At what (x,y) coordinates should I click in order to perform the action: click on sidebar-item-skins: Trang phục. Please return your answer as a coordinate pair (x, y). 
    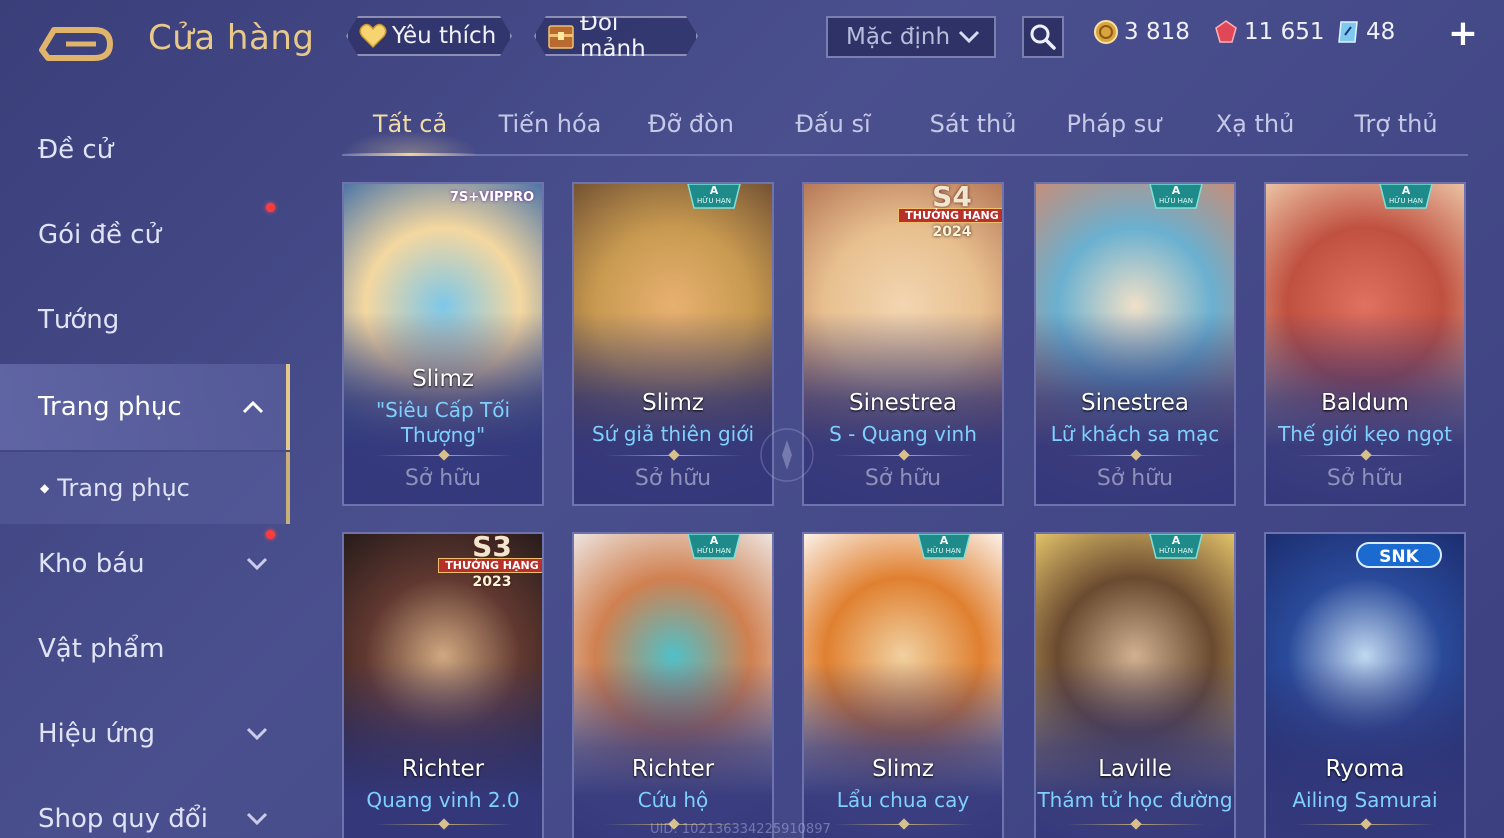
    Looking at the image, I should click on (145, 407).